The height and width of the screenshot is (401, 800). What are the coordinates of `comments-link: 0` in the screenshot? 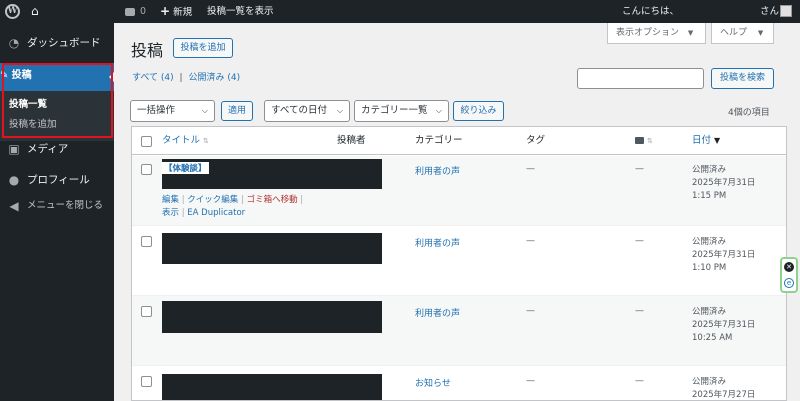 It's located at (135, 11).